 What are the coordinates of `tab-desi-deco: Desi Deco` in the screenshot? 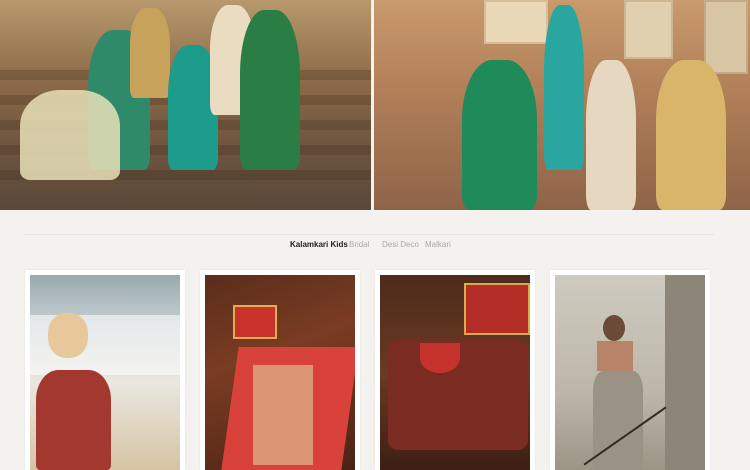 It's located at (400, 244).